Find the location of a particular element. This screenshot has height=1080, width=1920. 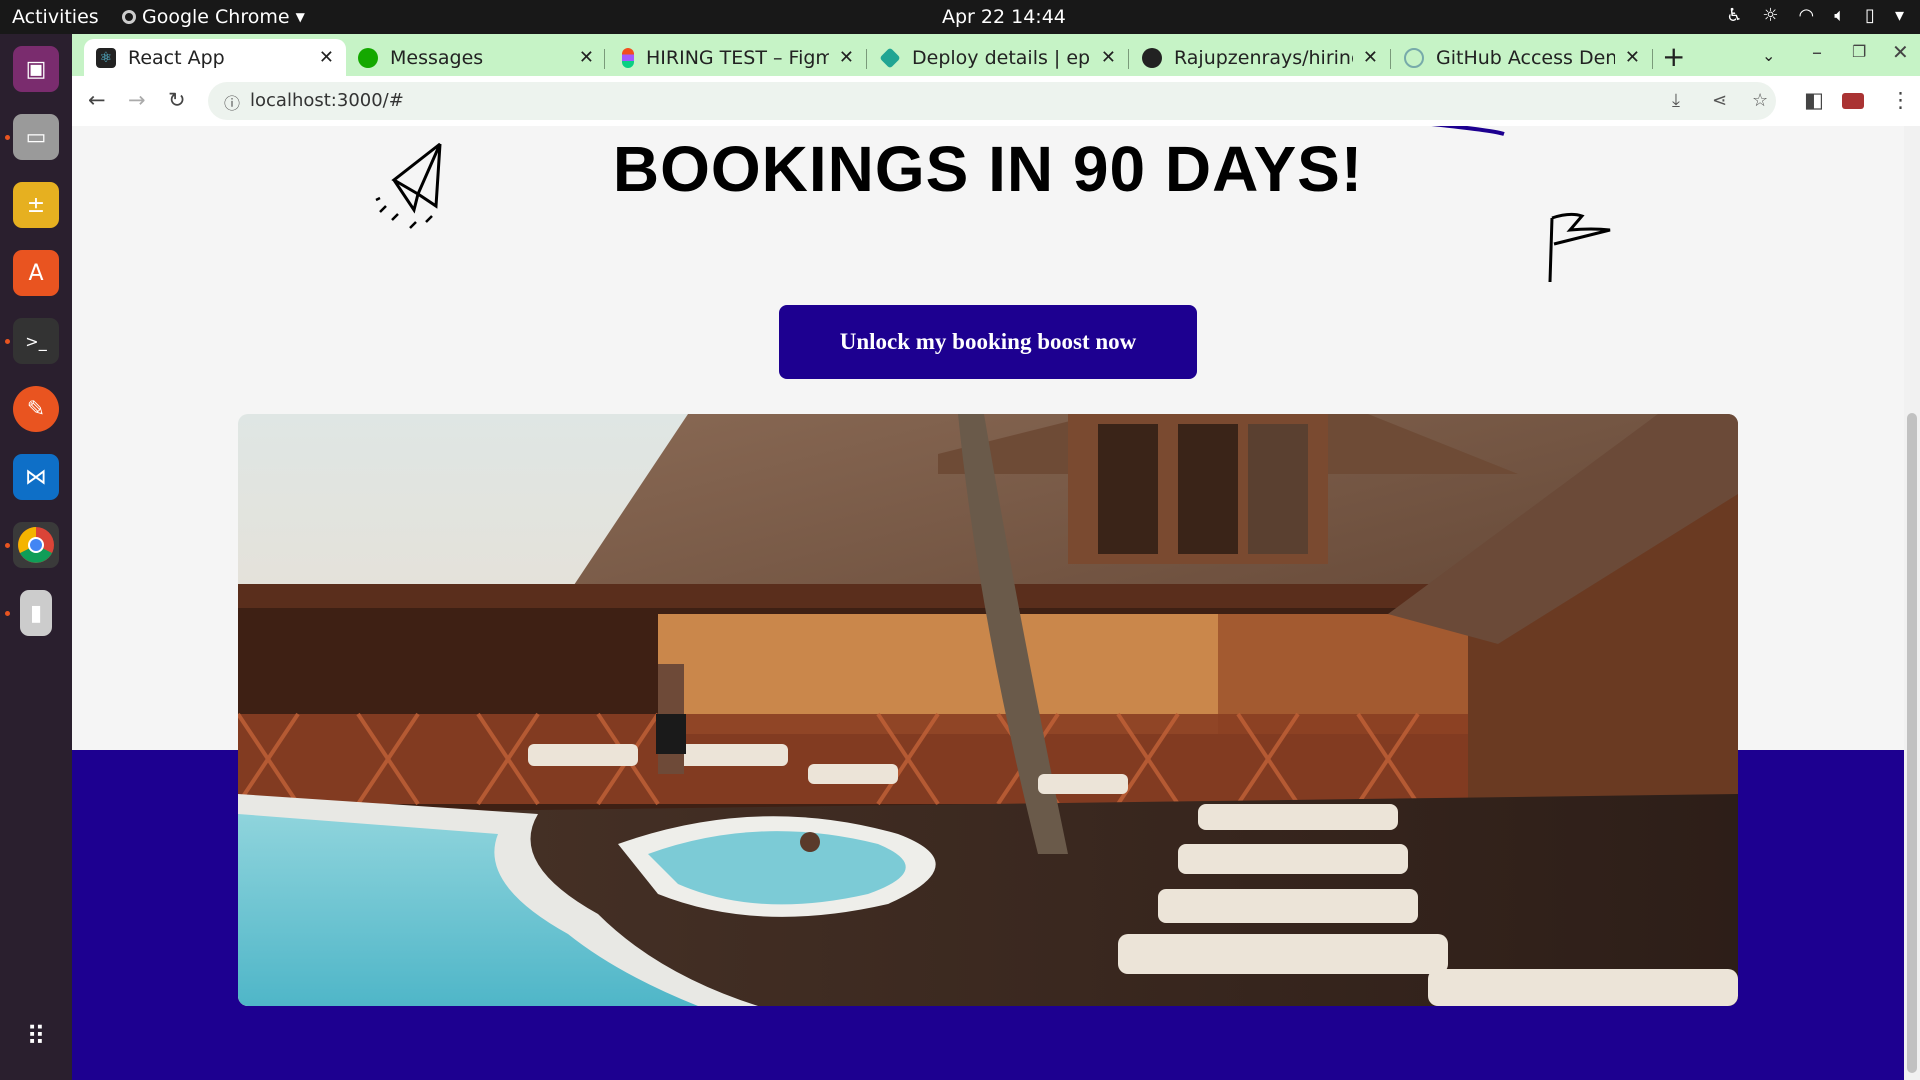

tab-title: Deploy details | ephe is located at coordinates (1001, 57).